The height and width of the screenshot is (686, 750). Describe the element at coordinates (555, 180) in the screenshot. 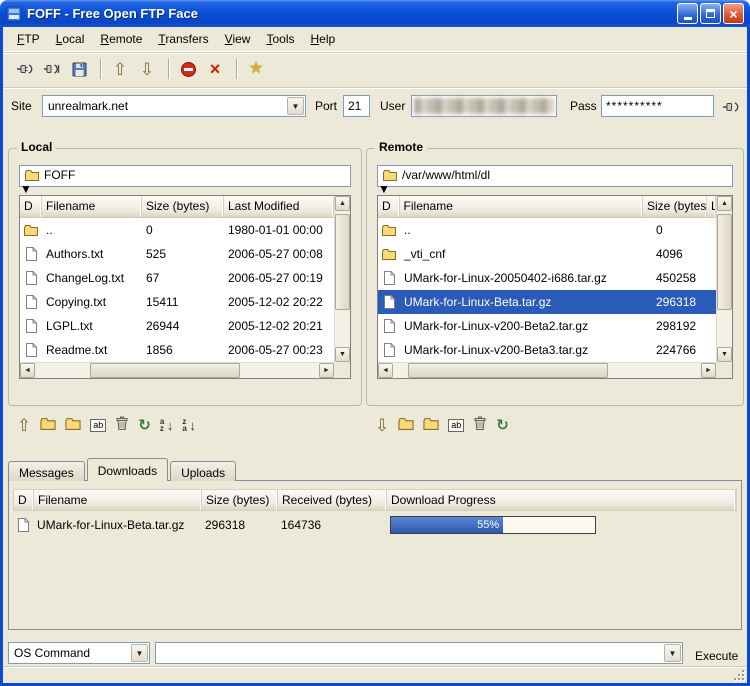

I see `remote-path-combo: /var/www/html/dl ▼` at that location.